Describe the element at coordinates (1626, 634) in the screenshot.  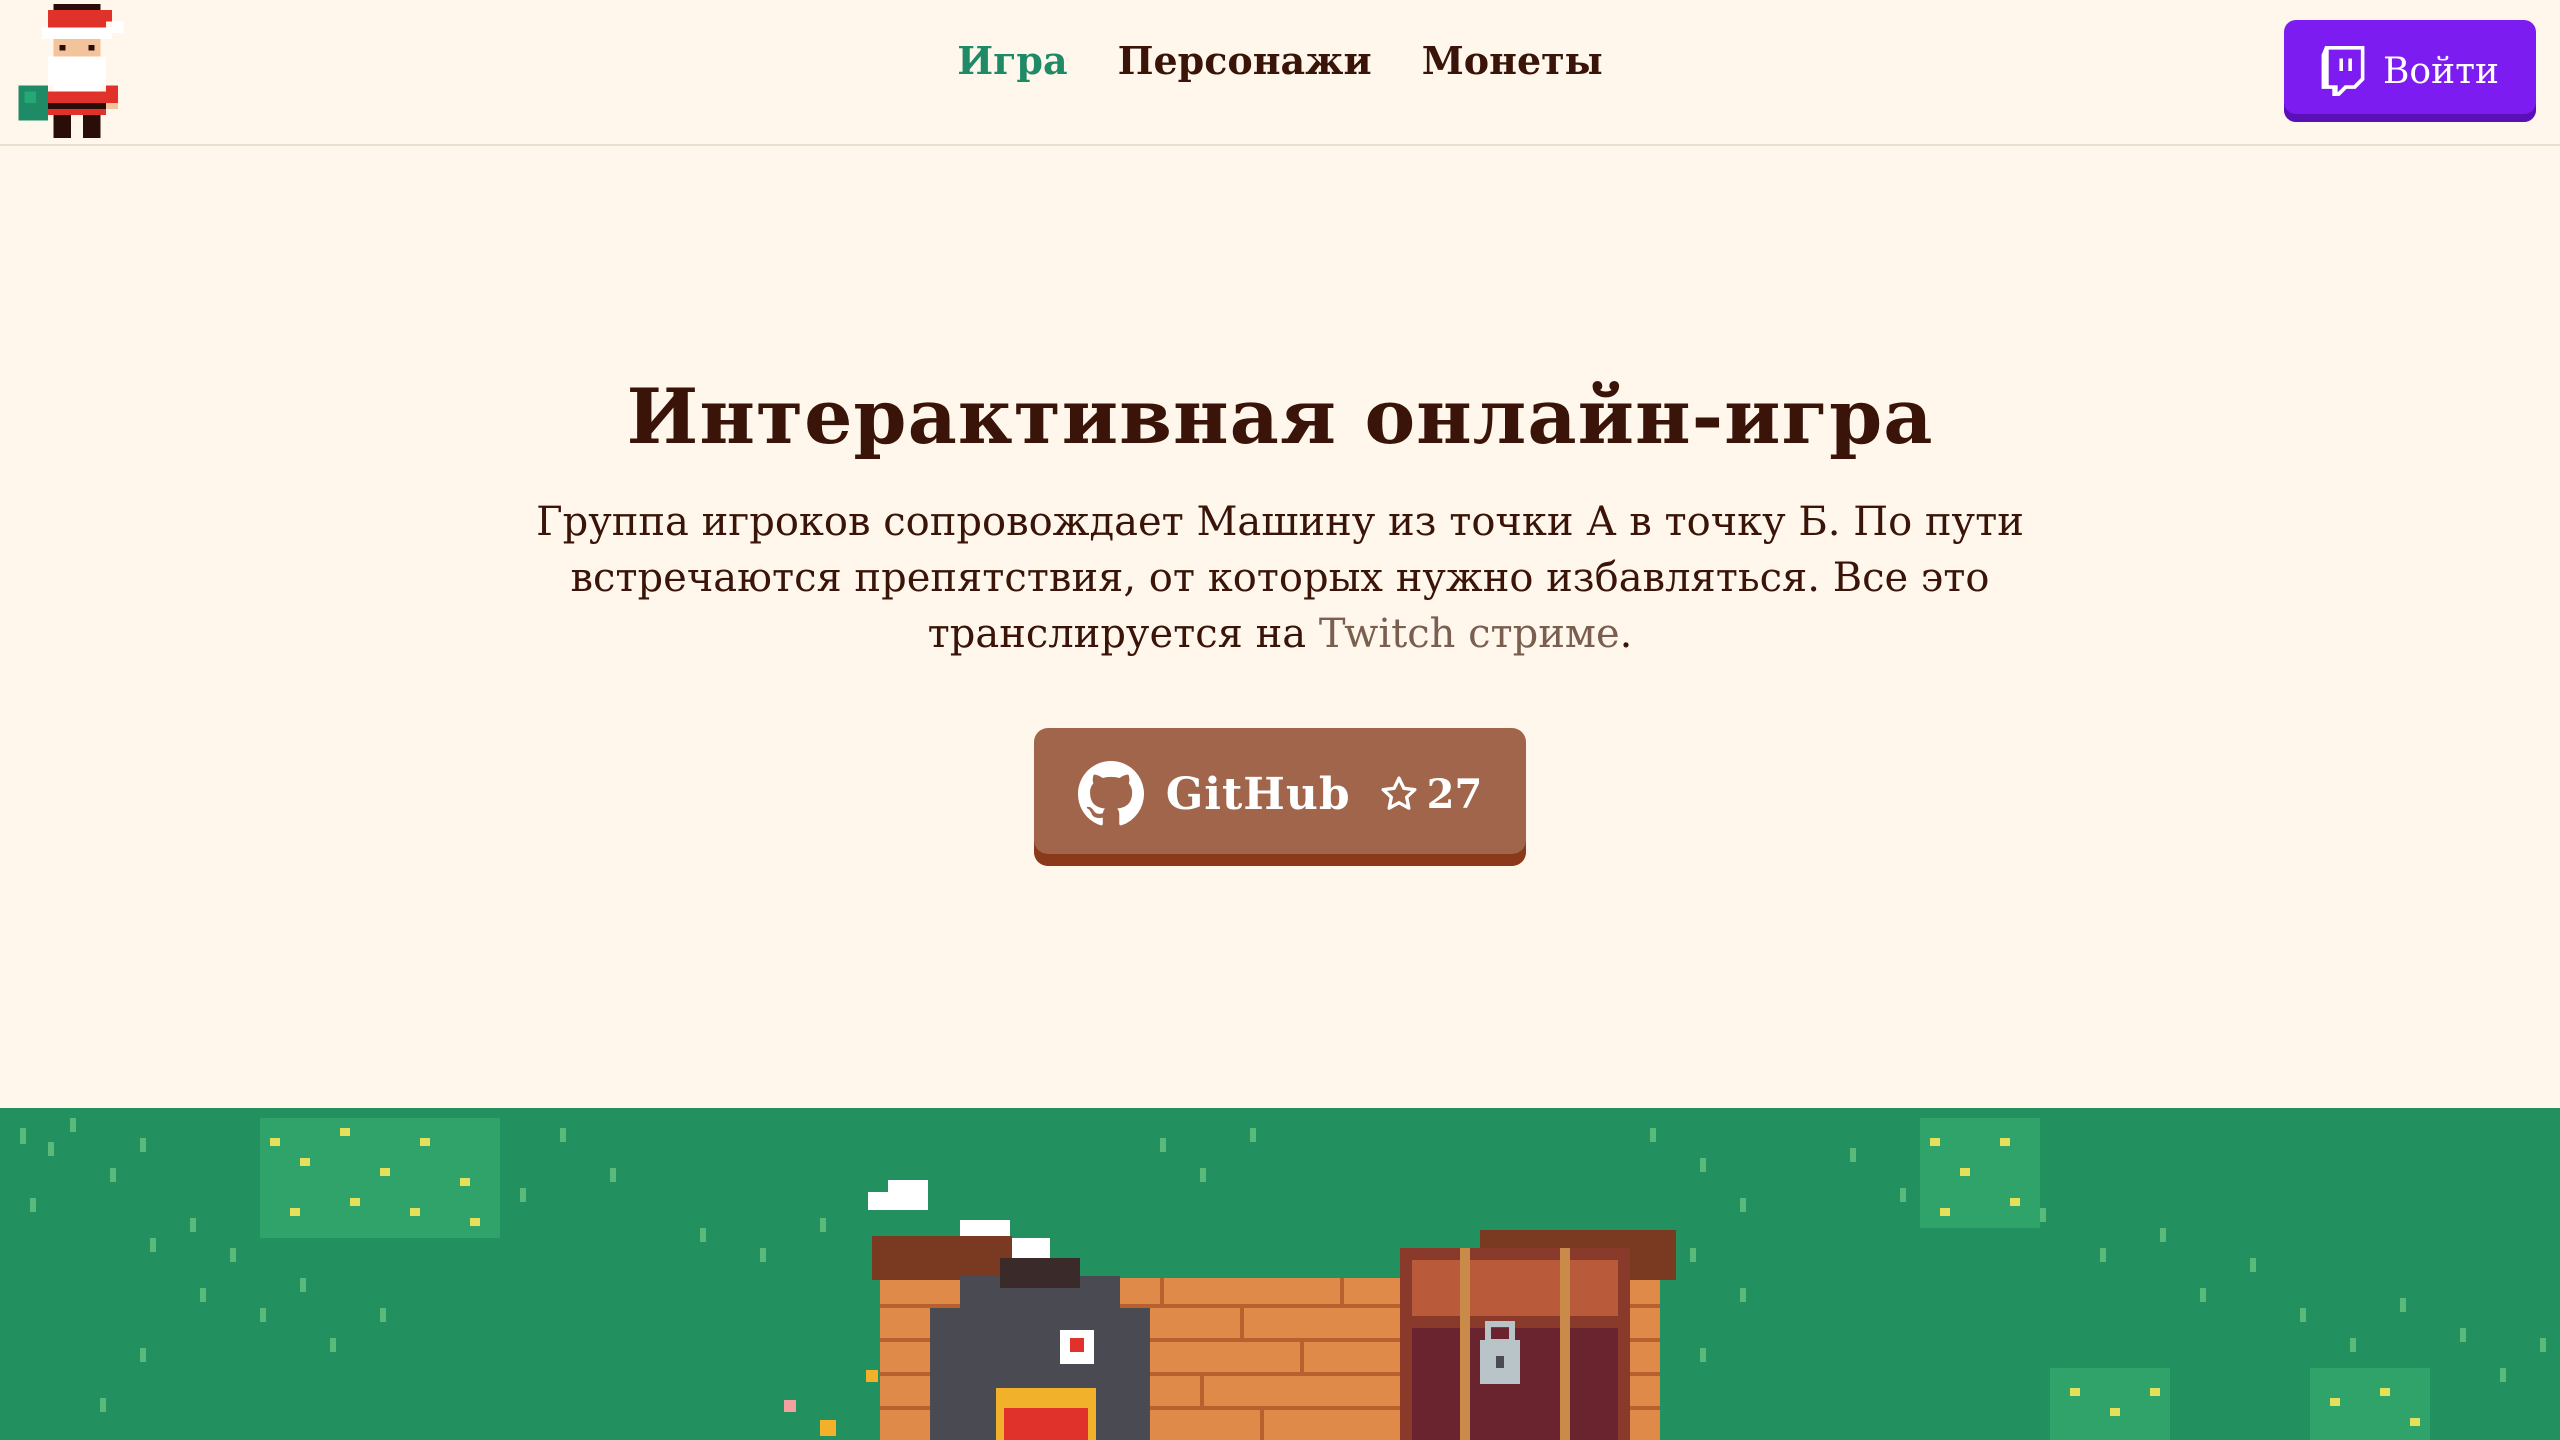
I see `hero-text-end: .` at that location.